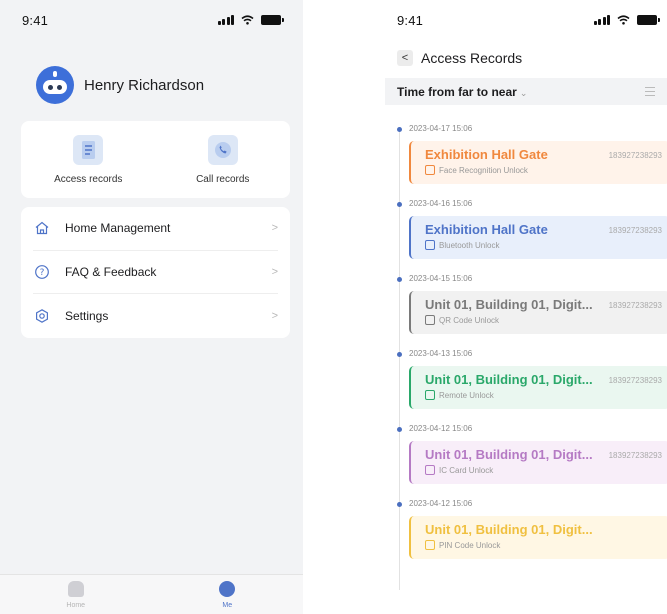 The width and height of the screenshot is (667, 614). Describe the element at coordinates (430, 170) in the screenshot. I see `face-recognition-icon` at that location.